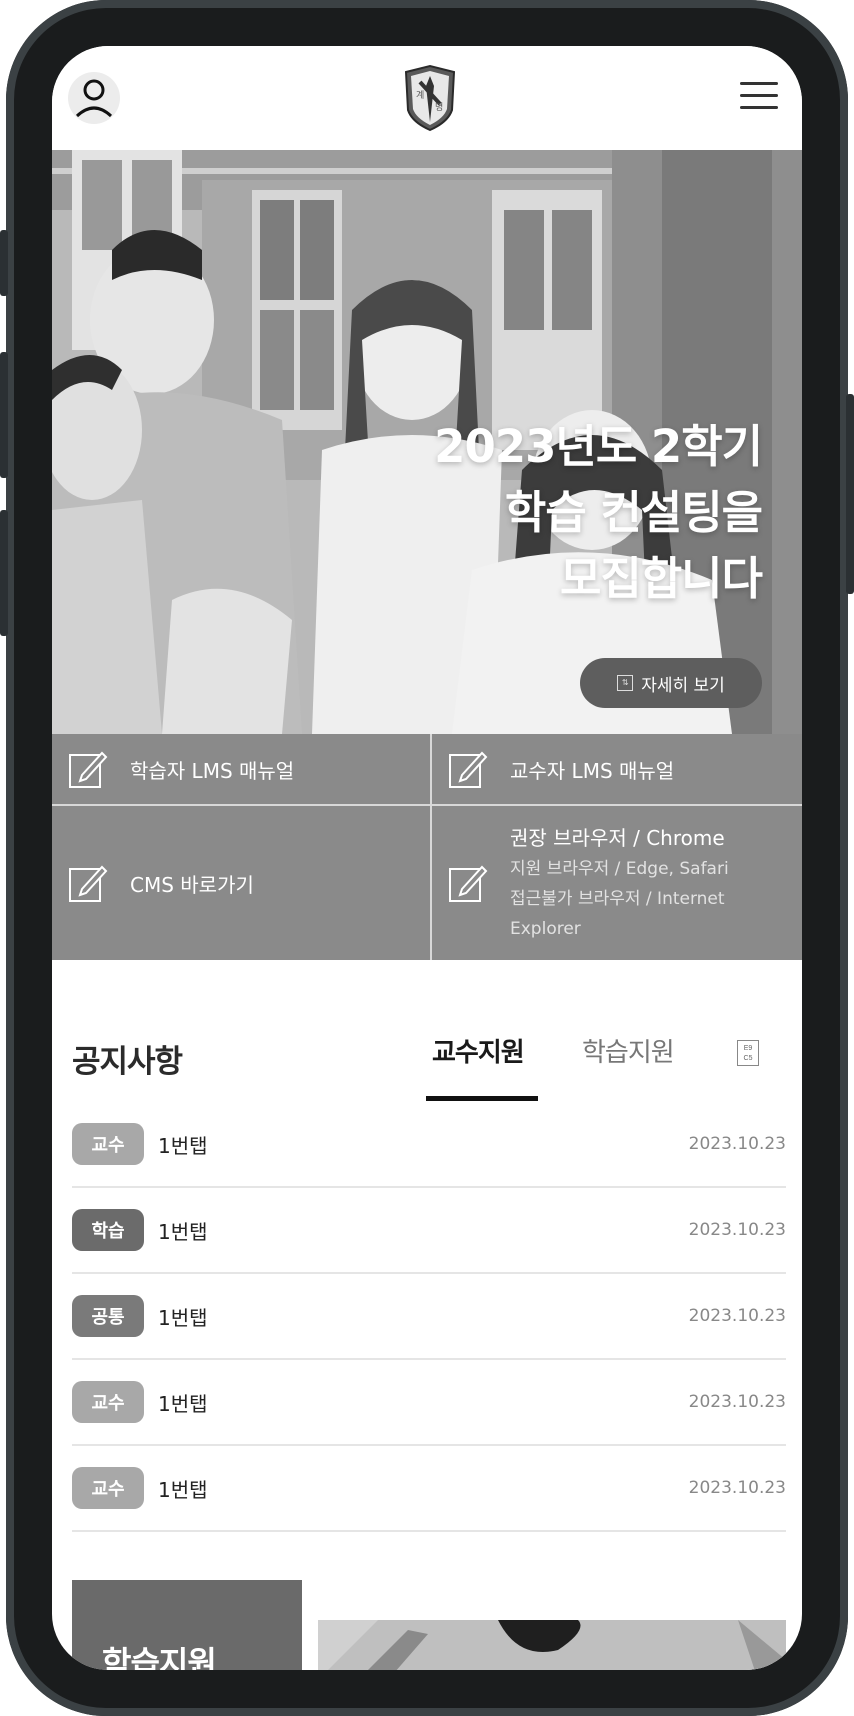 The image size is (854, 1716). I want to click on link-icon: ⇅, so click(625, 683).